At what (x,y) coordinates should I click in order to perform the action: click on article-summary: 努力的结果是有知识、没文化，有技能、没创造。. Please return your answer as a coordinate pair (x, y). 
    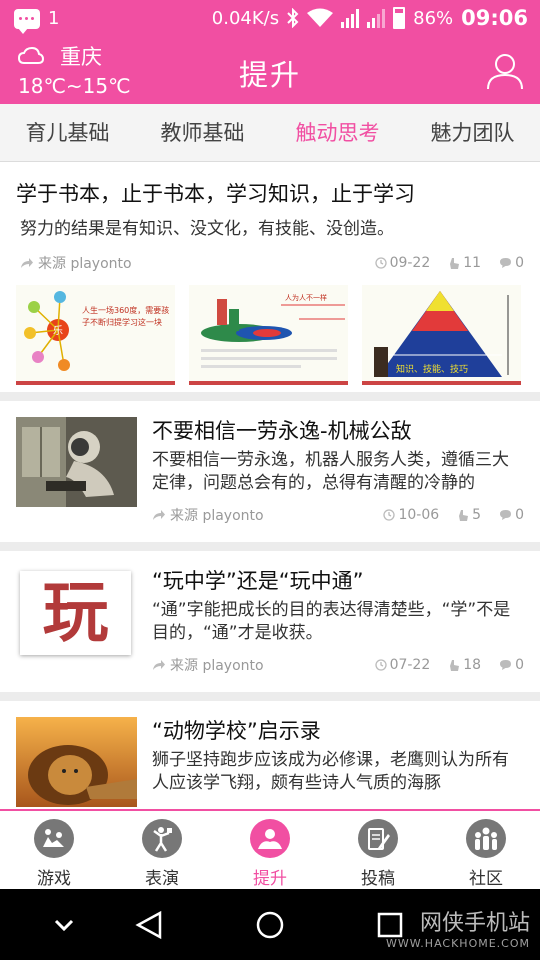
    Looking at the image, I should click on (207, 229).